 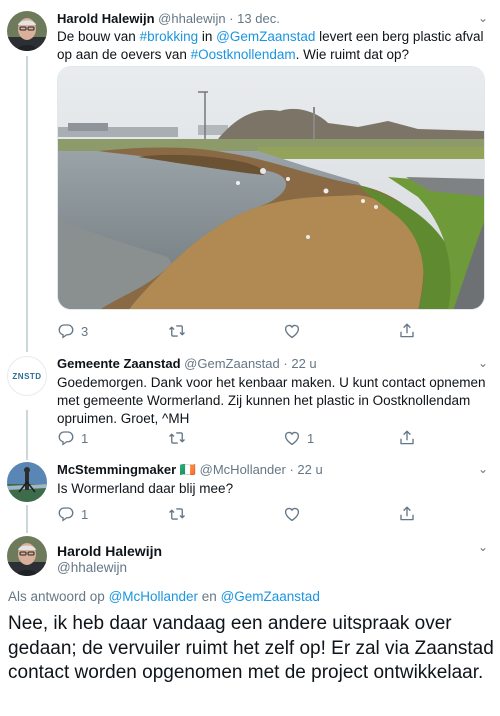 What do you see at coordinates (352, 54) in the screenshot?
I see `text-segment: . Wie ruimt dat op?` at bounding box center [352, 54].